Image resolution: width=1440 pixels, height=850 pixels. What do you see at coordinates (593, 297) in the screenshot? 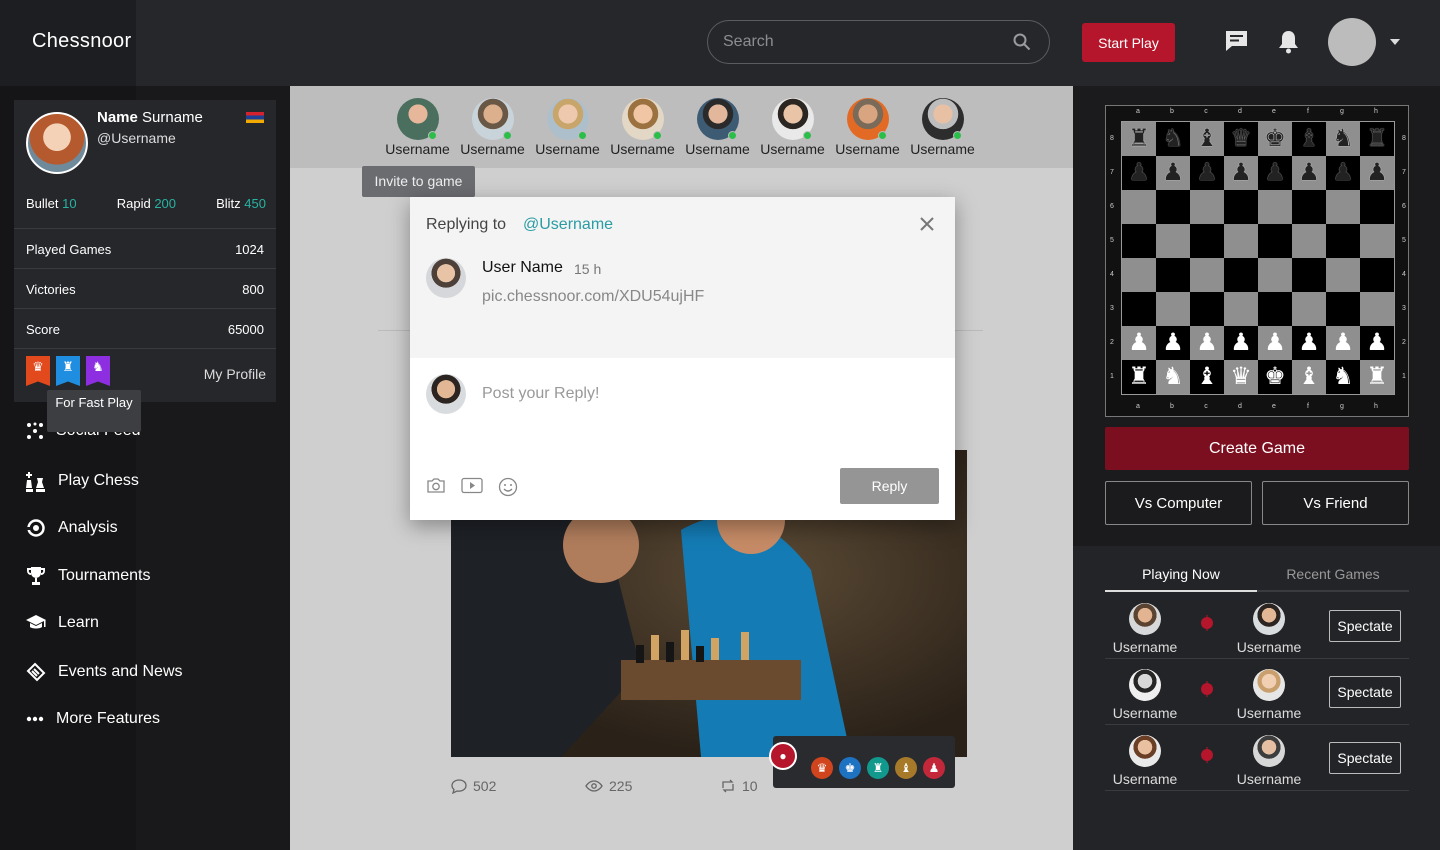
I see `post-link: pic.chessnoor.com/XDU54ujHF` at bounding box center [593, 297].